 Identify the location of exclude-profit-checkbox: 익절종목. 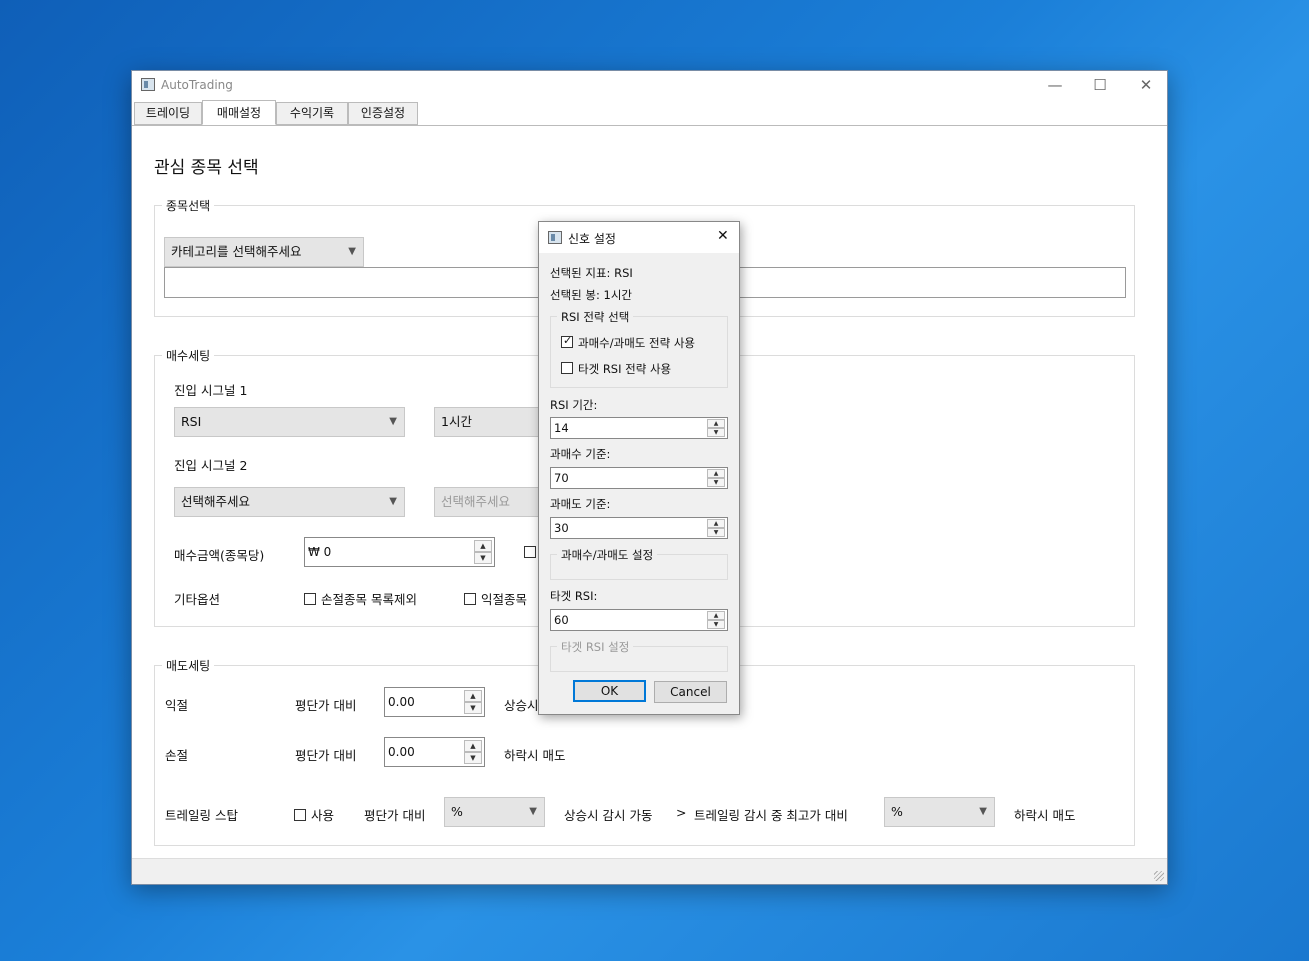
(495, 598).